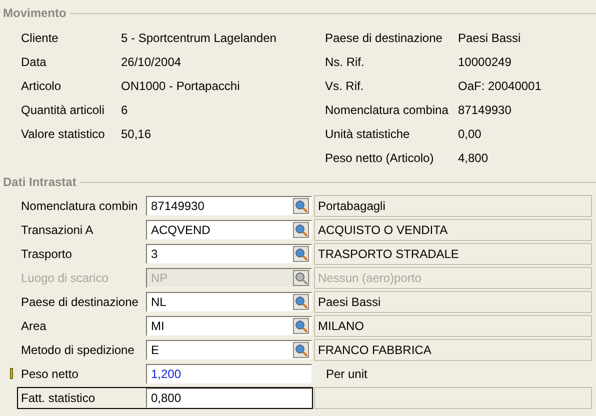 Image resolution: width=596 pixels, height=416 pixels. I want to click on field-label: Nomenclatura combin, so click(79, 206).